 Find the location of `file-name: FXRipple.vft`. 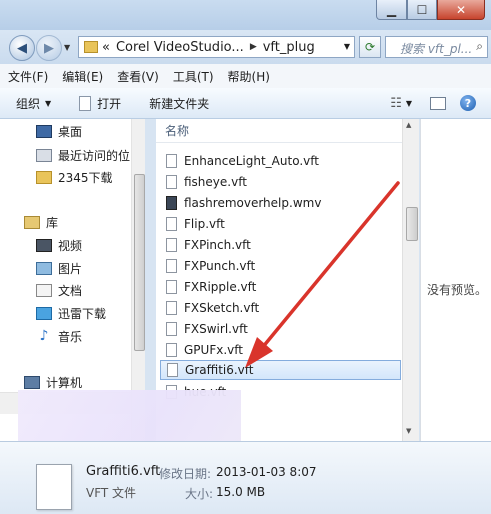

file-name: FXRipple.vft is located at coordinates (220, 287).